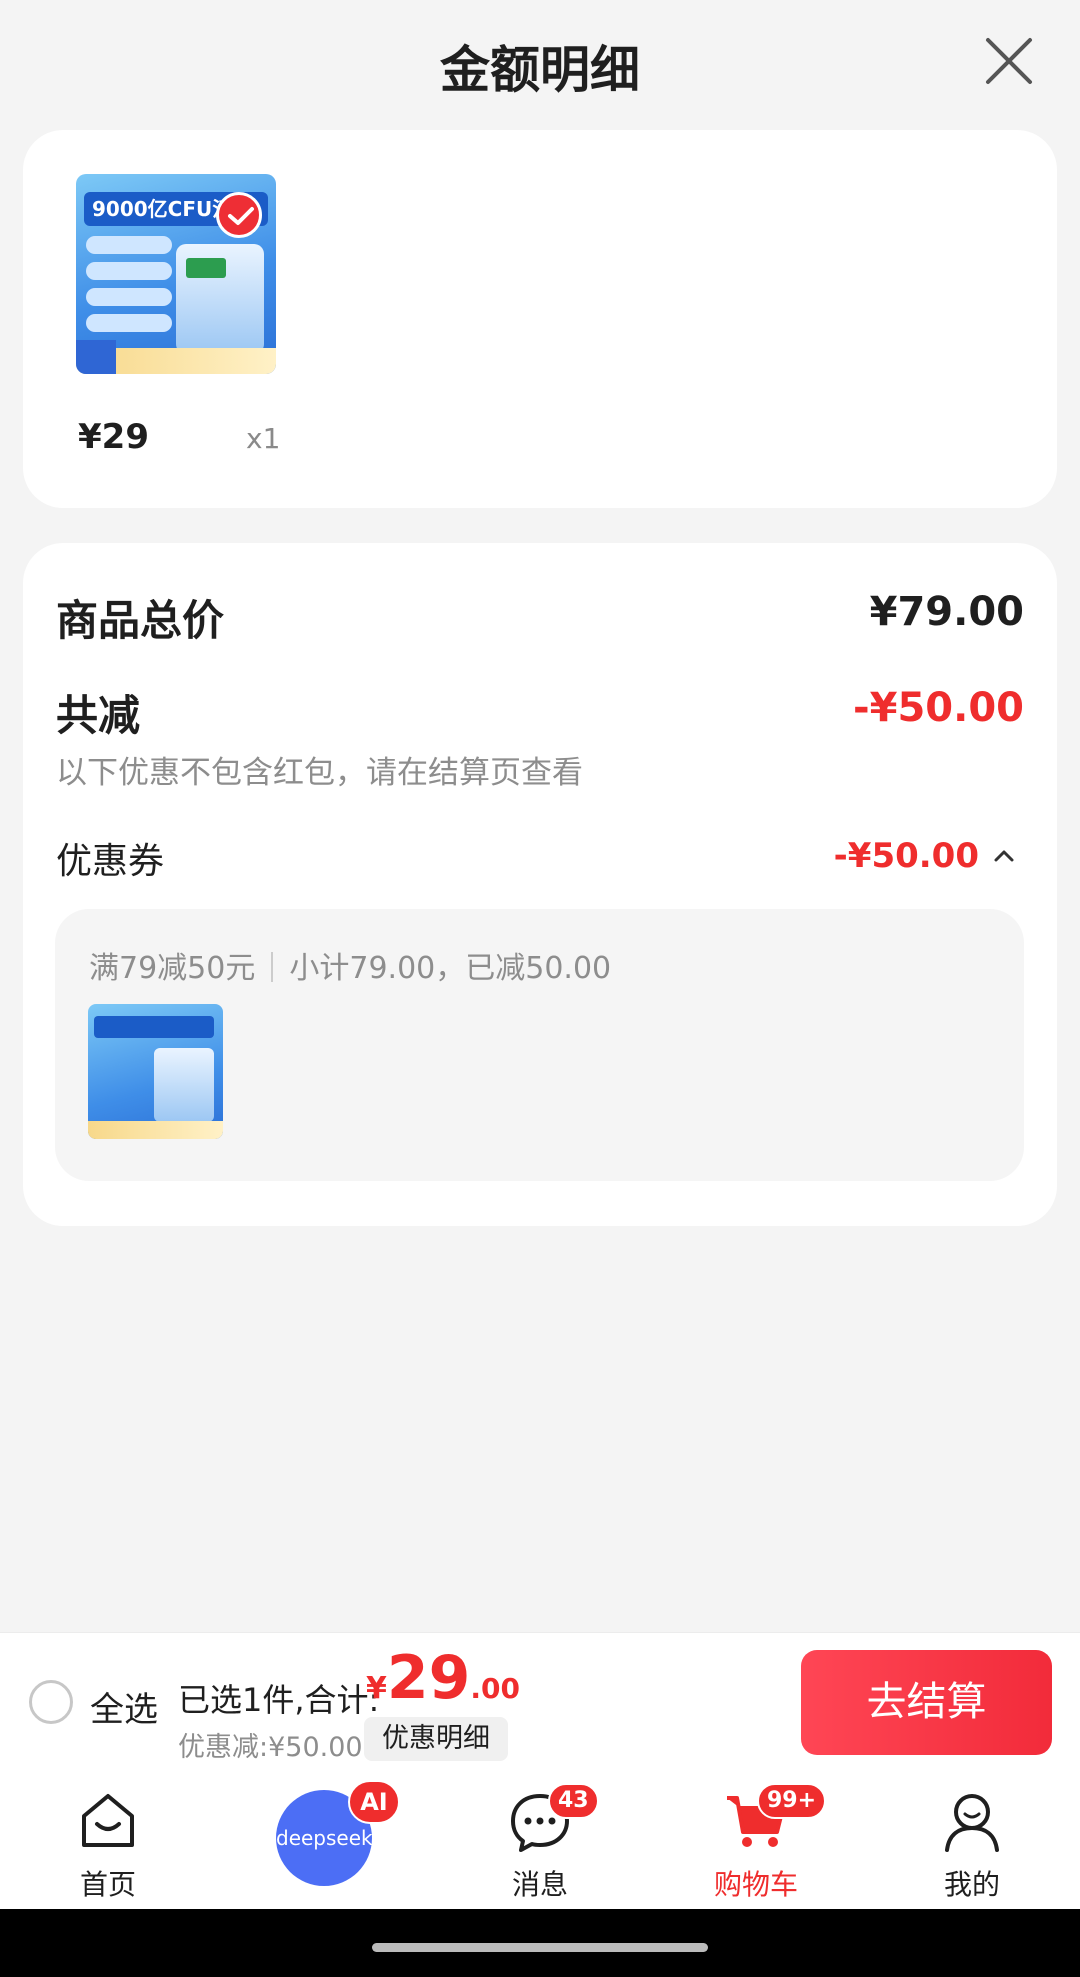  What do you see at coordinates (540, 1701) in the screenshot?
I see `checkout-bar: 全选 已选1件,合计: ¥29.00 优惠减:¥50.00 优惠明细 去结算` at bounding box center [540, 1701].